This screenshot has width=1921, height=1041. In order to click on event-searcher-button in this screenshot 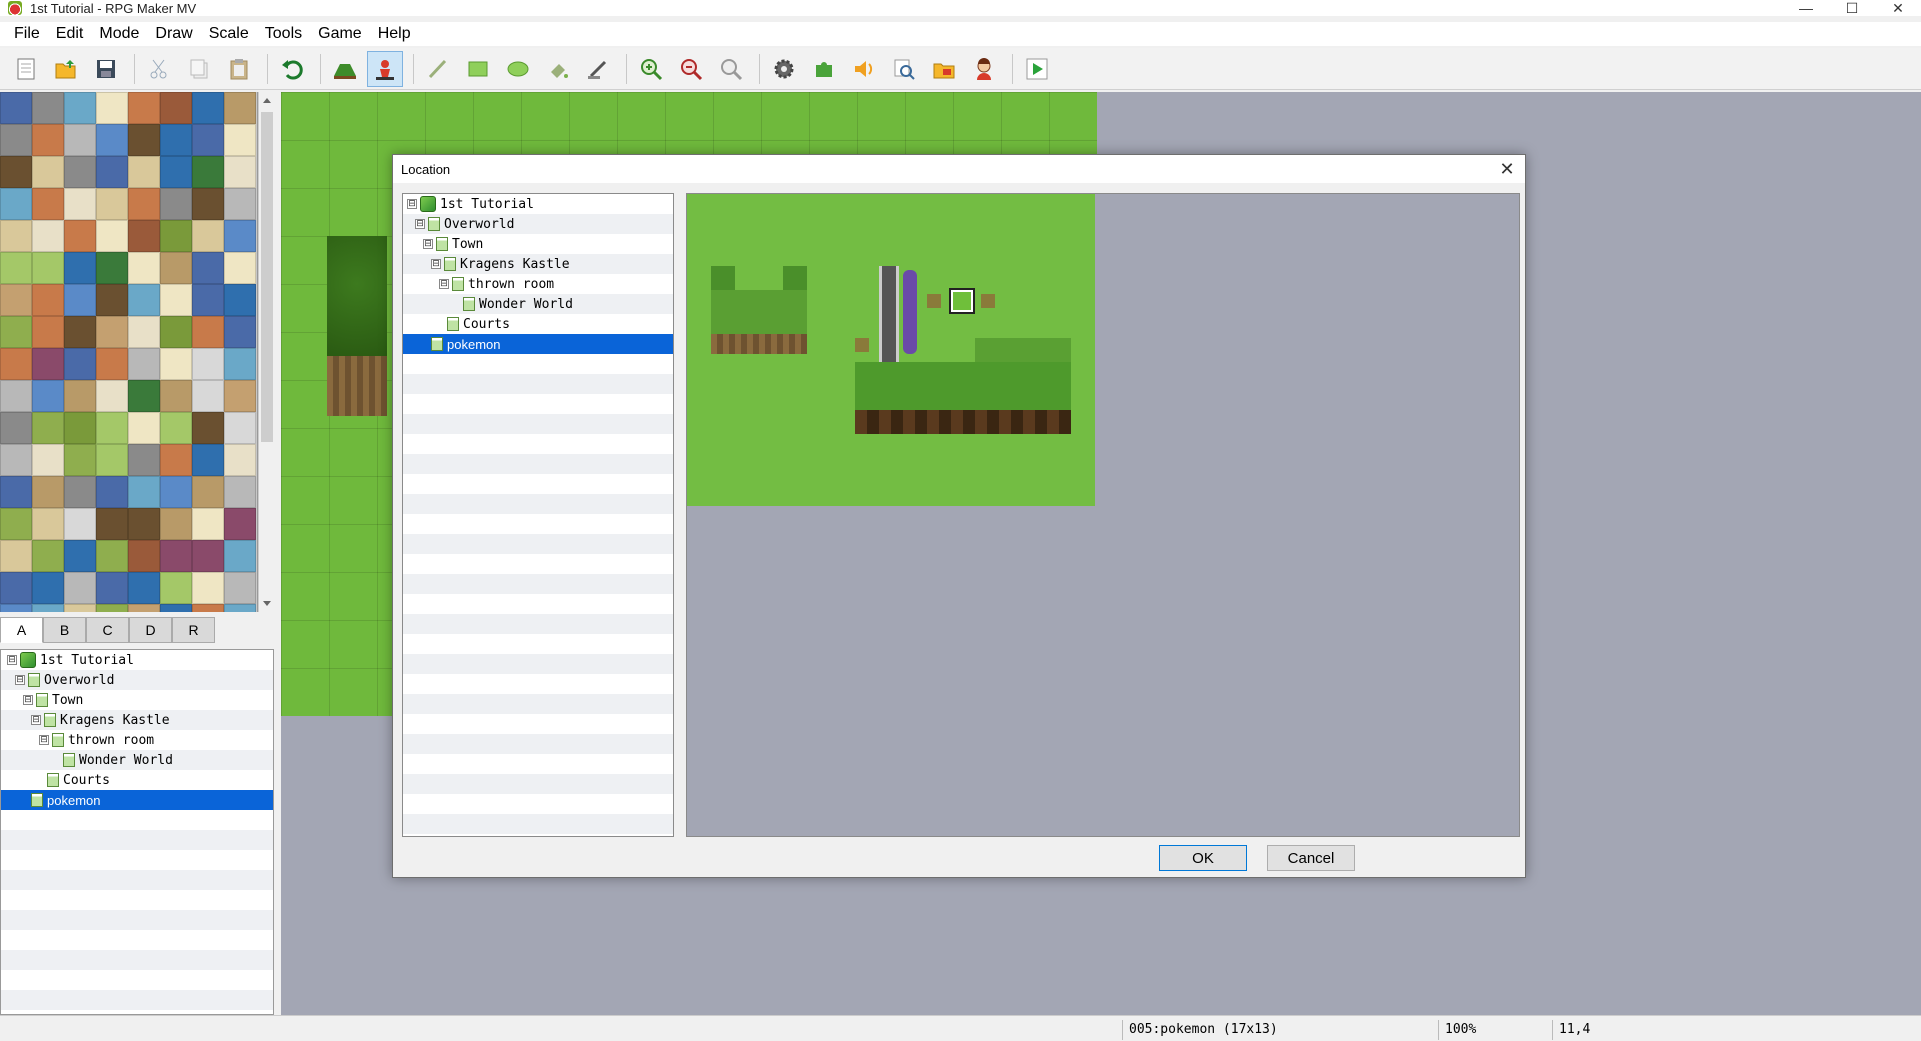, I will do `click(904, 69)`.